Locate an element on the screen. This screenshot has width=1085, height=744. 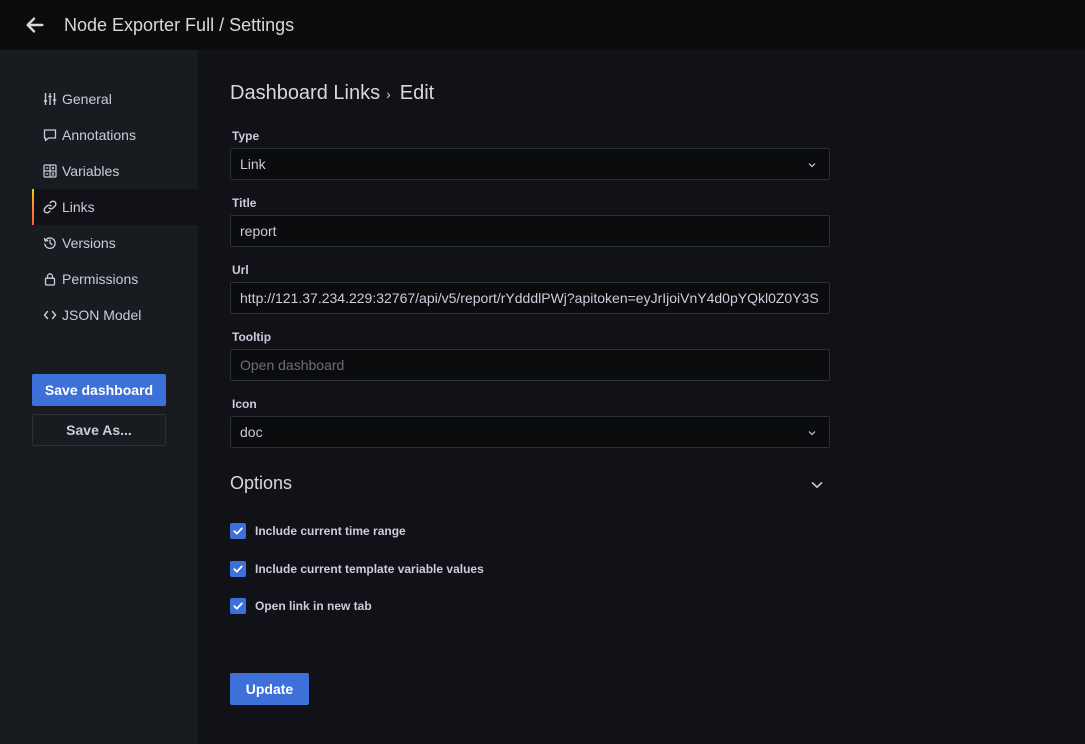
sidebar-item-general: General is located at coordinates (115, 99).